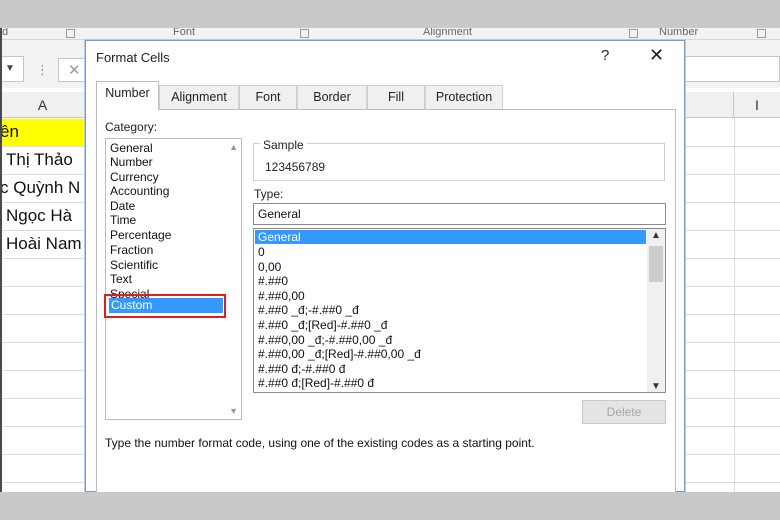 This screenshot has width=780, height=520. Describe the element at coordinates (459, 214) in the screenshot. I see `type-input: General` at that location.